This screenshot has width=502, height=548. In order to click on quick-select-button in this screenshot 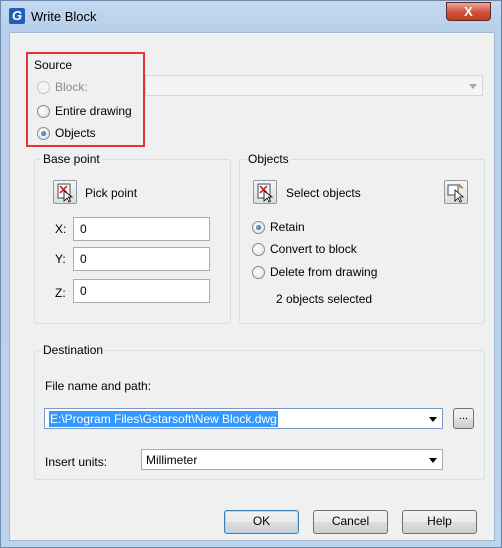, I will do `click(456, 192)`.